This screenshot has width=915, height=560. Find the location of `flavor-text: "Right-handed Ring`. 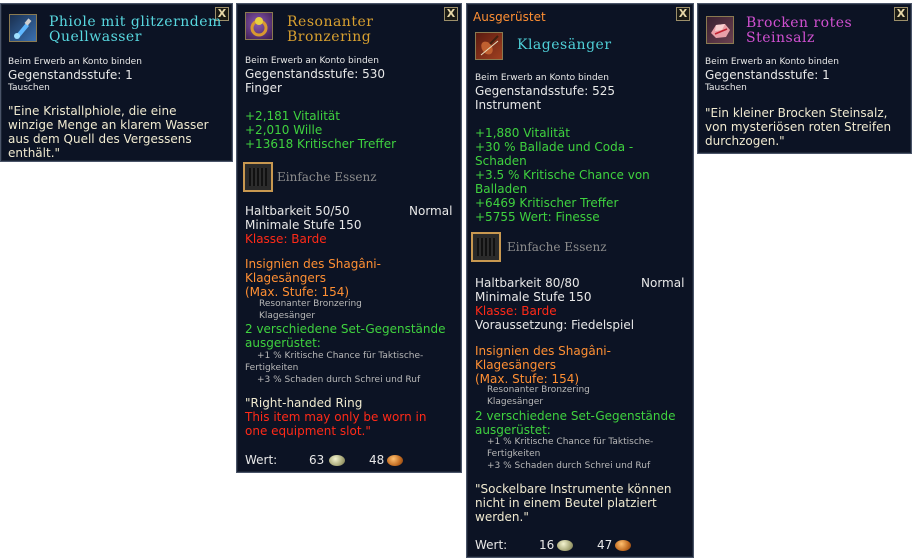

flavor-text: "Right-handed Ring is located at coordinates (304, 403).